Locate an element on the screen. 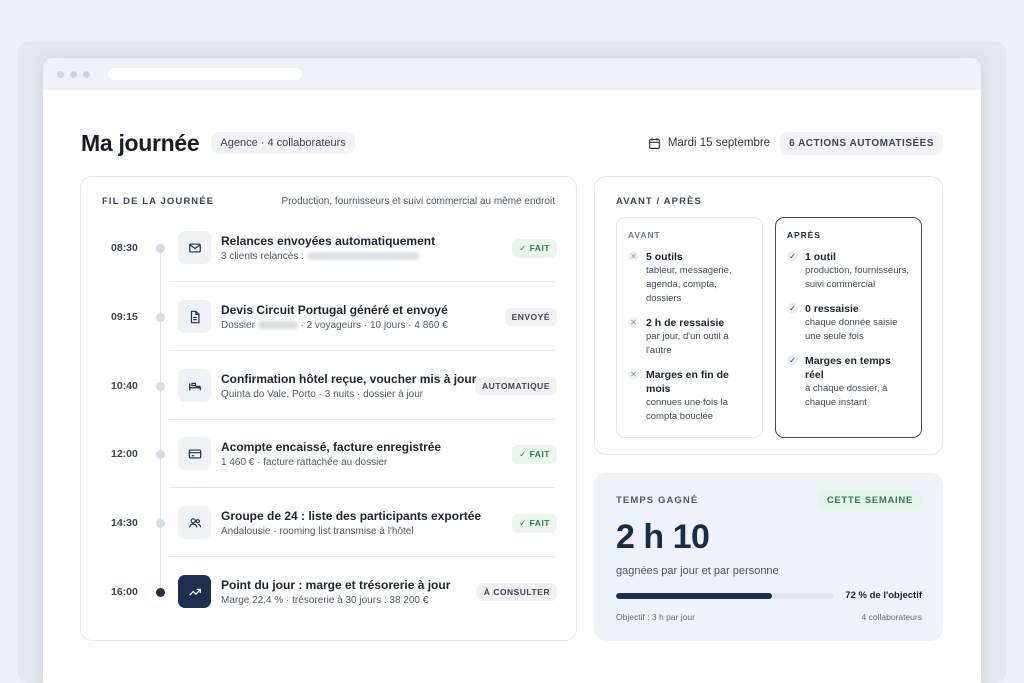  collaborators-count: 4 collaborateurs is located at coordinates (891, 617).